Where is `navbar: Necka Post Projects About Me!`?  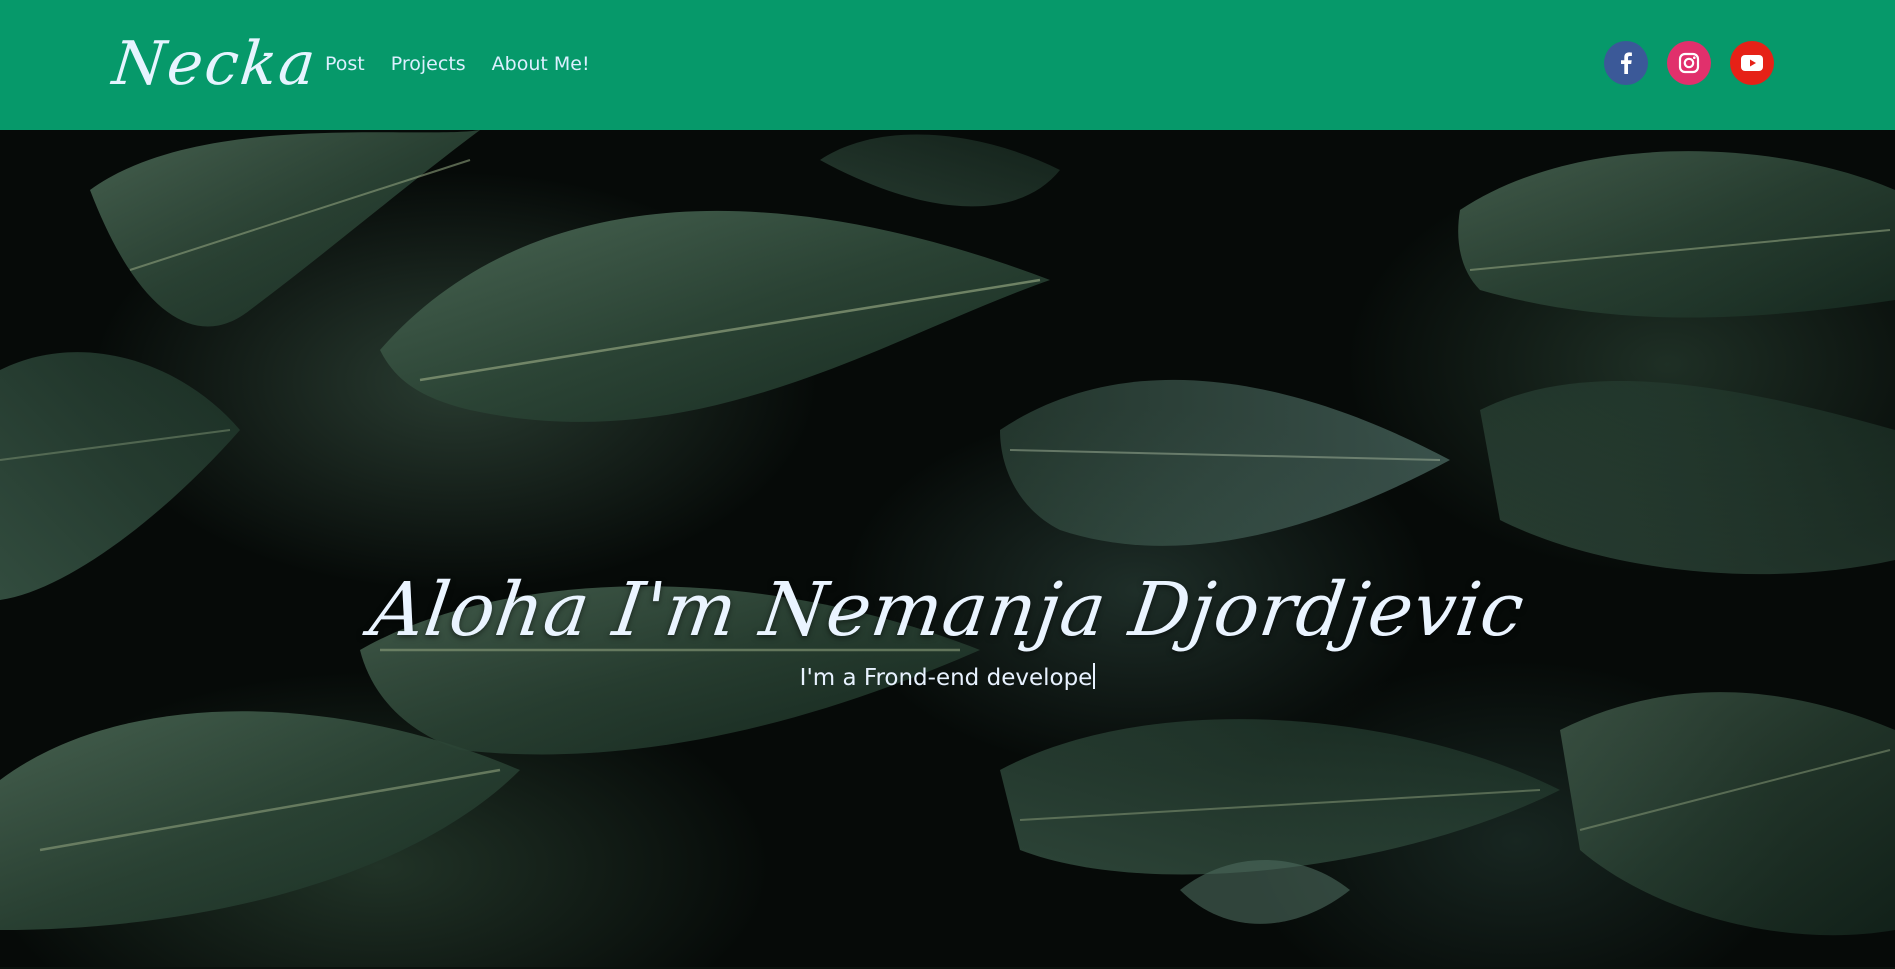 navbar: Necka Post Projects About Me! is located at coordinates (947, 65).